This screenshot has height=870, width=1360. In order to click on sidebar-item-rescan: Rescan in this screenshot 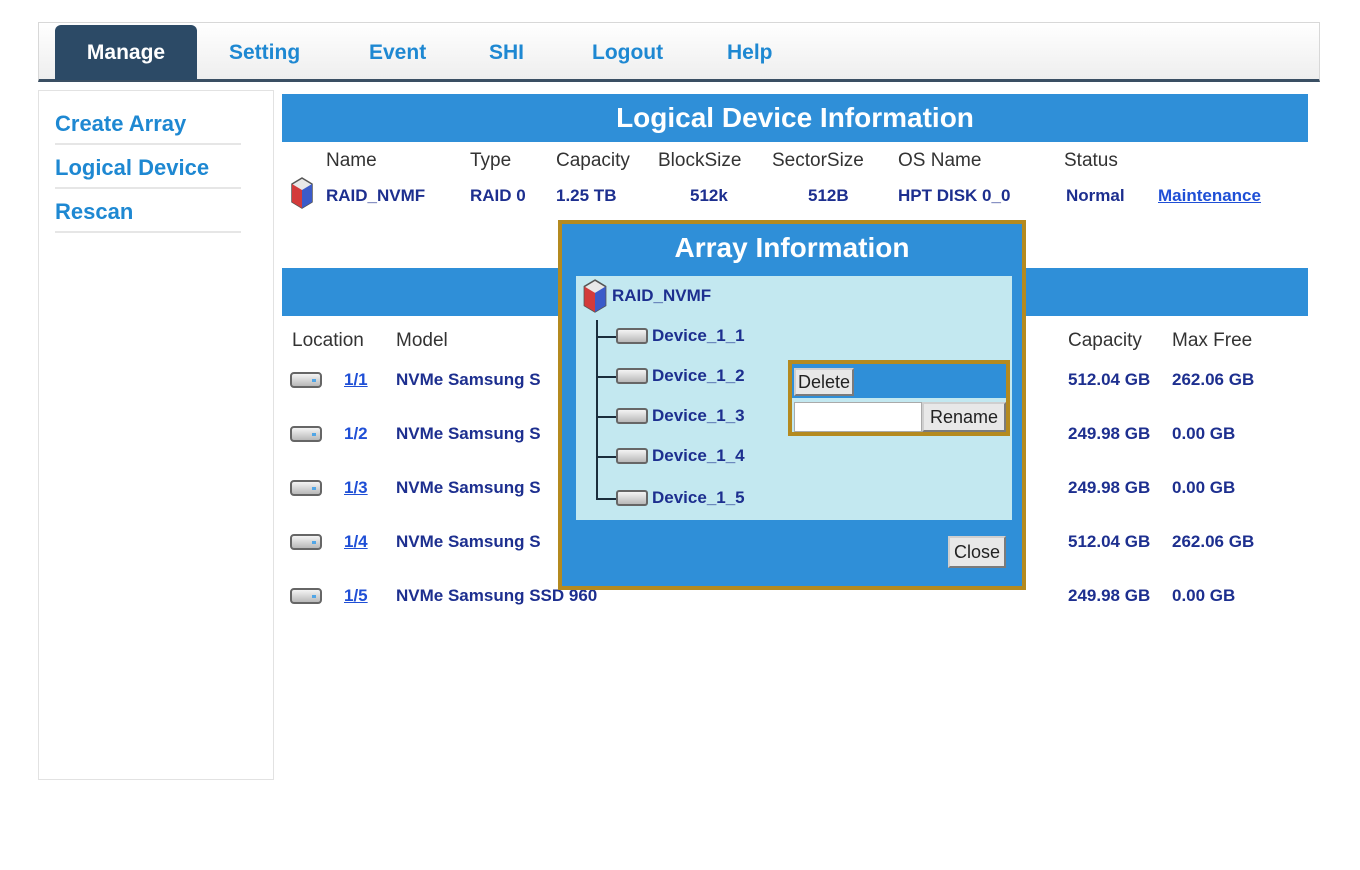, I will do `click(148, 212)`.